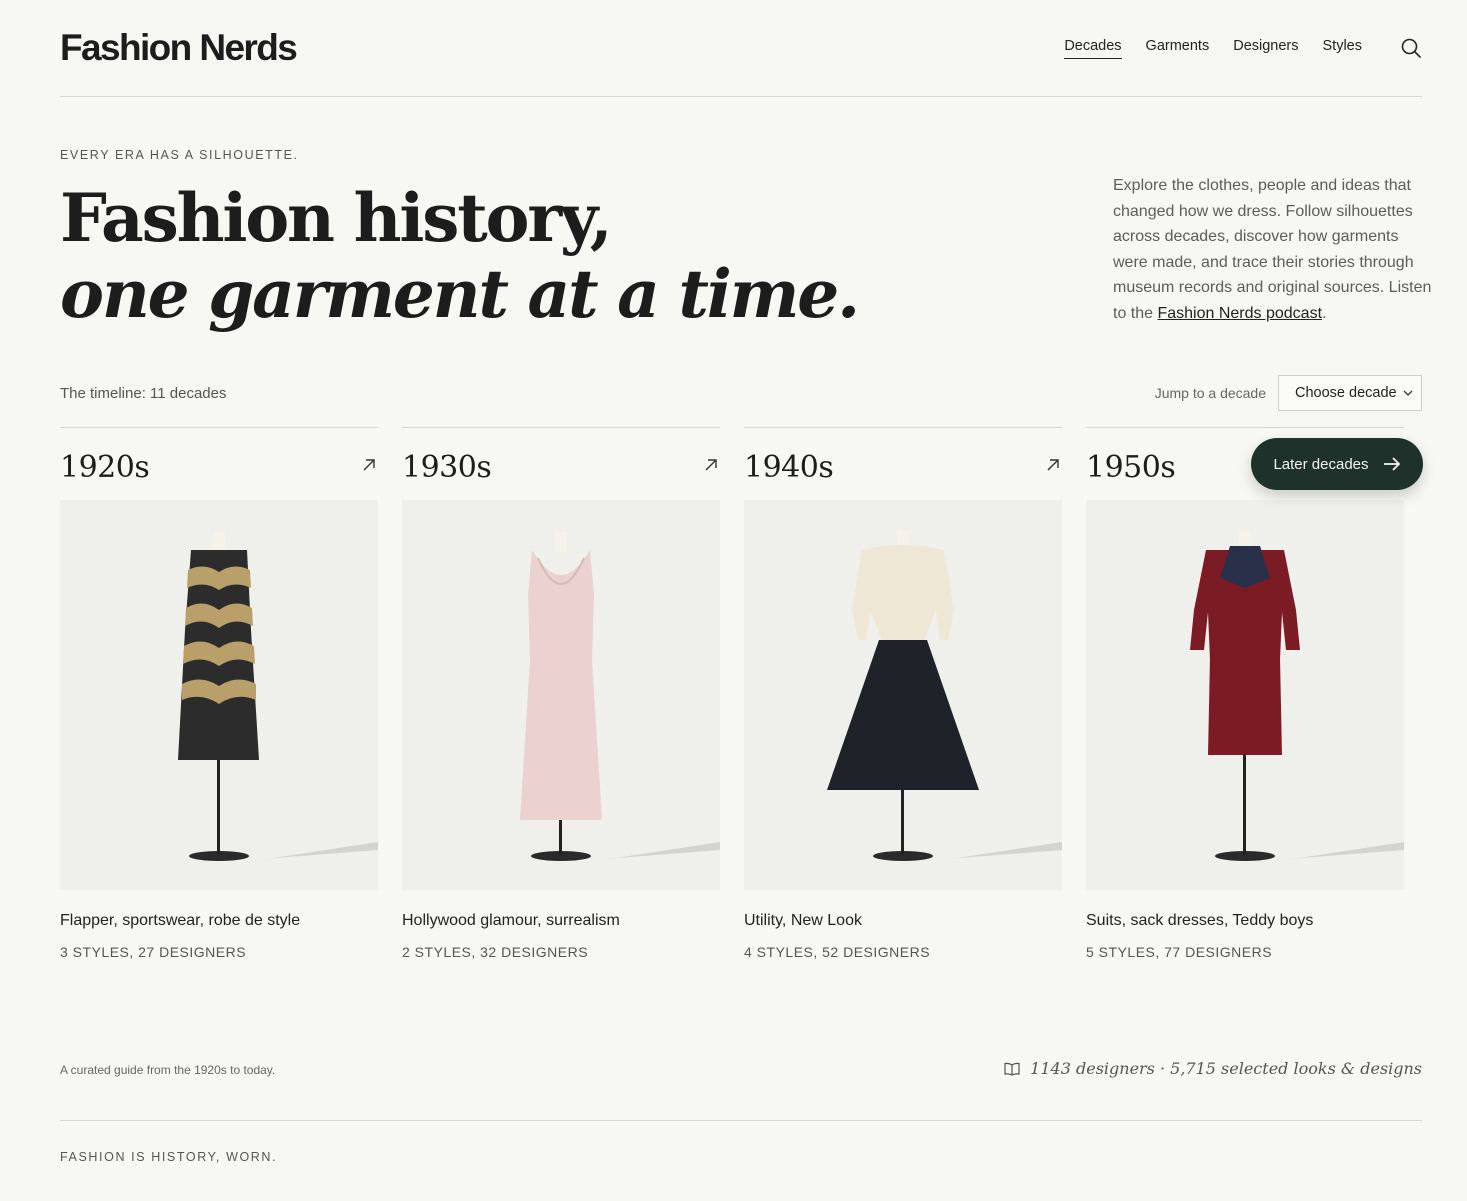 This screenshot has height=1201, width=1467. What do you see at coordinates (837, 952) in the screenshot?
I see `decade-meta: 4 STYLES, 52 DESIGNERS` at bounding box center [837, 952].